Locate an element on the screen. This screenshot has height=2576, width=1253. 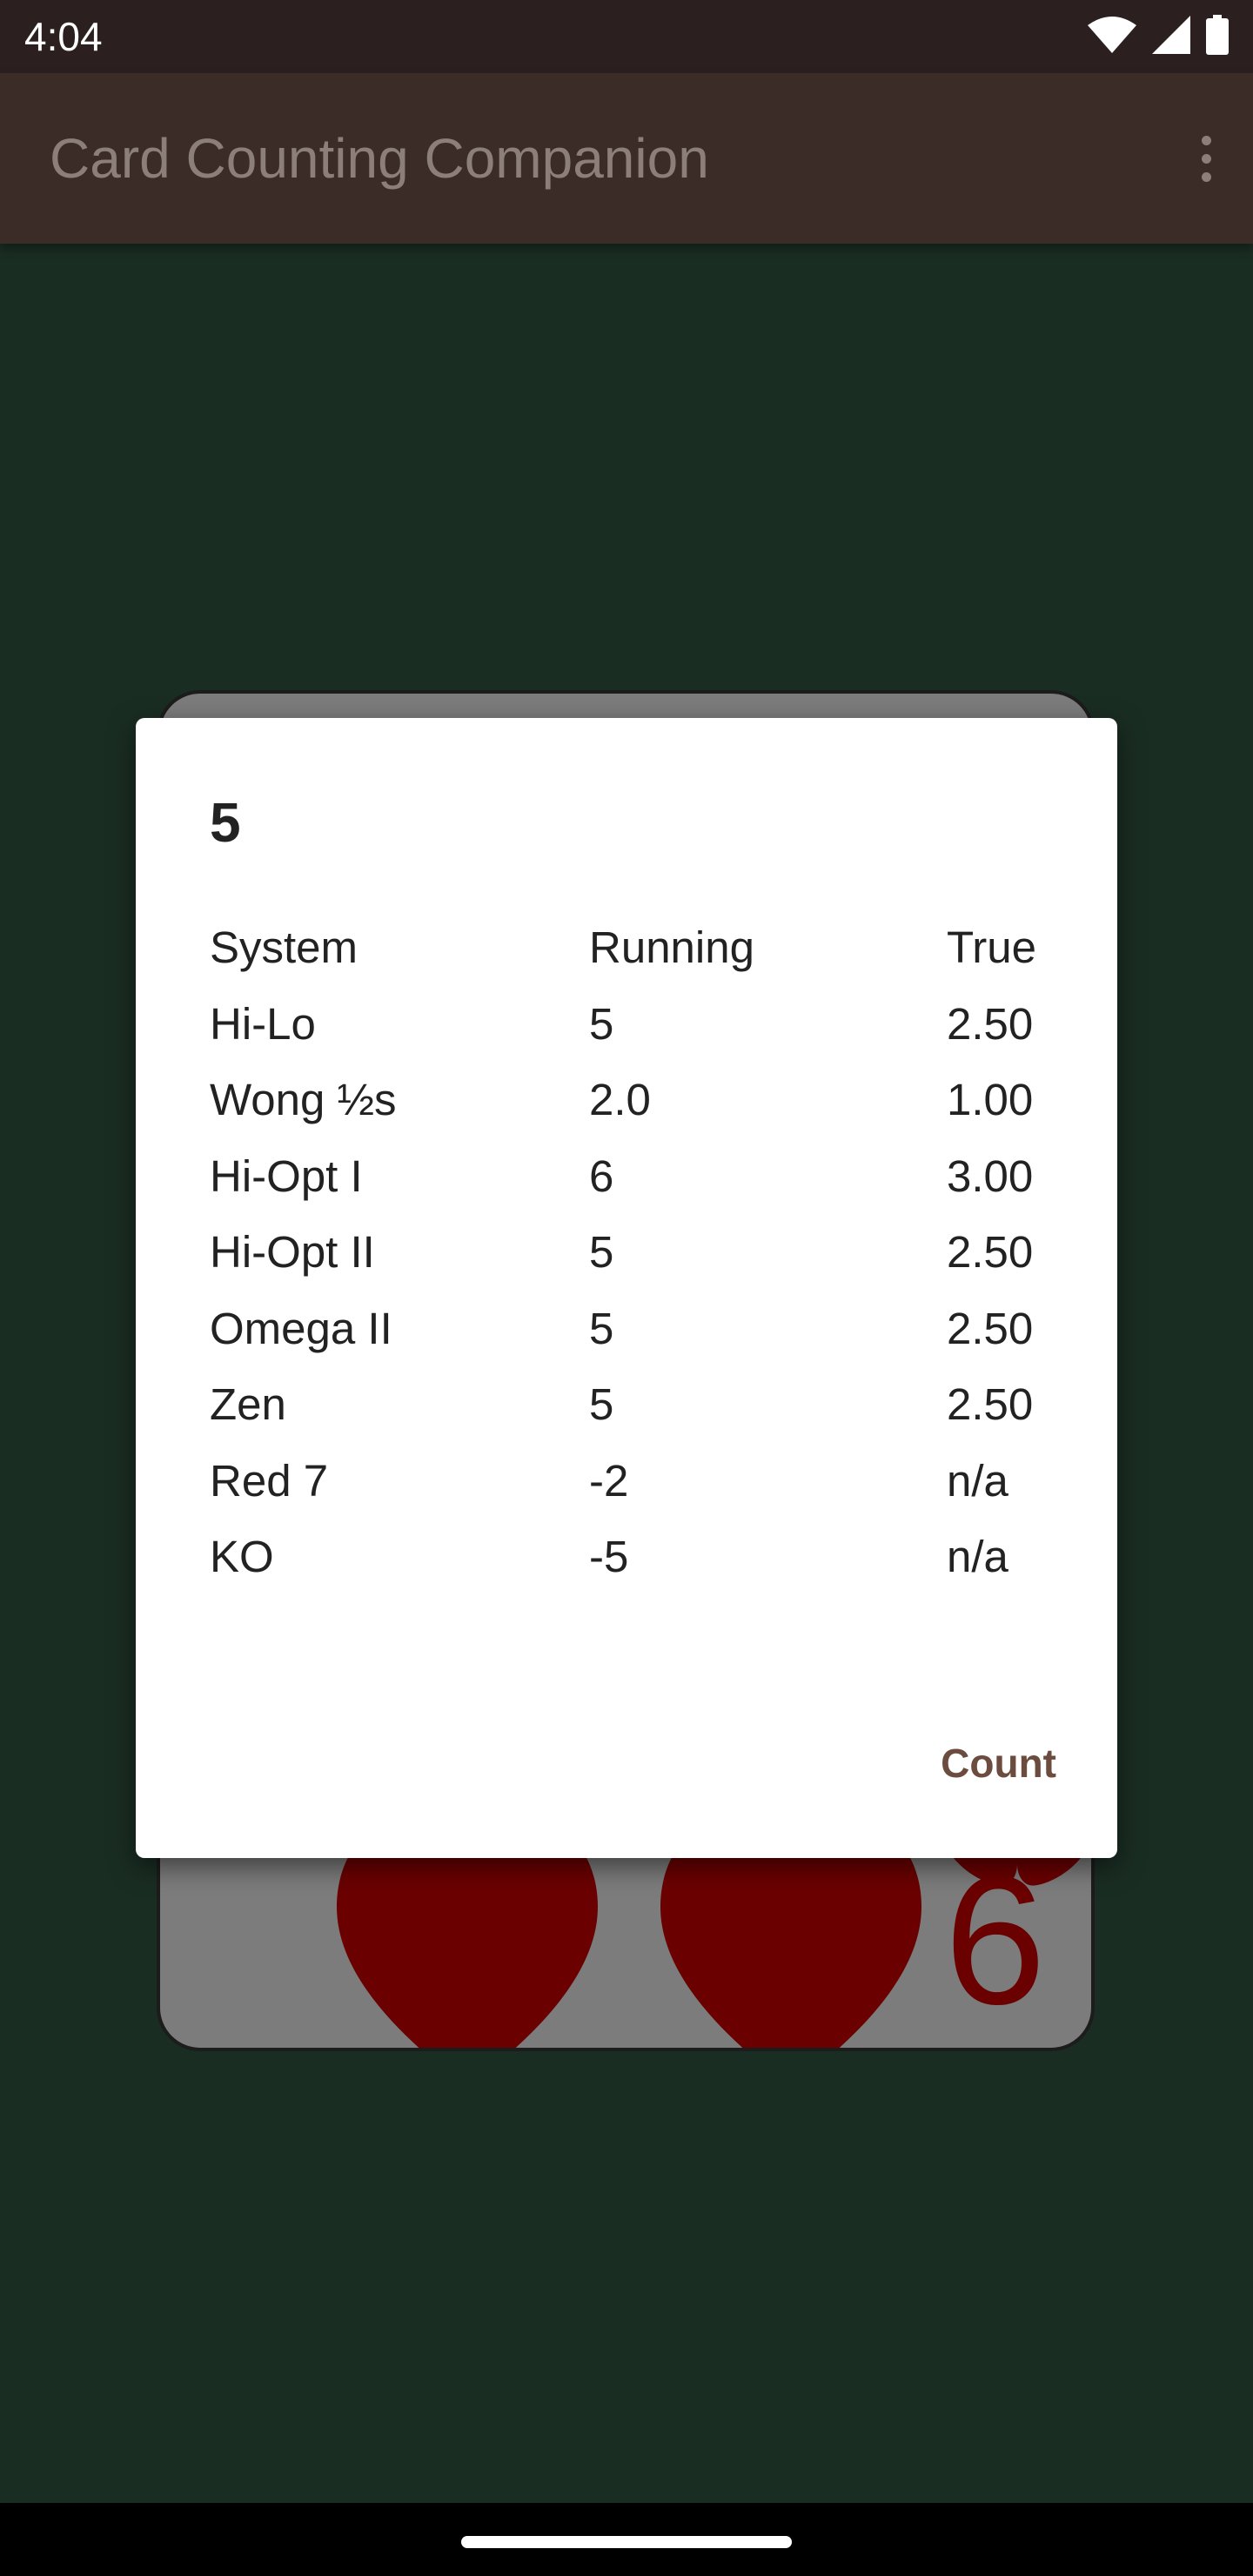
overflow-menu-icon is located at coordinates (1206, 158).